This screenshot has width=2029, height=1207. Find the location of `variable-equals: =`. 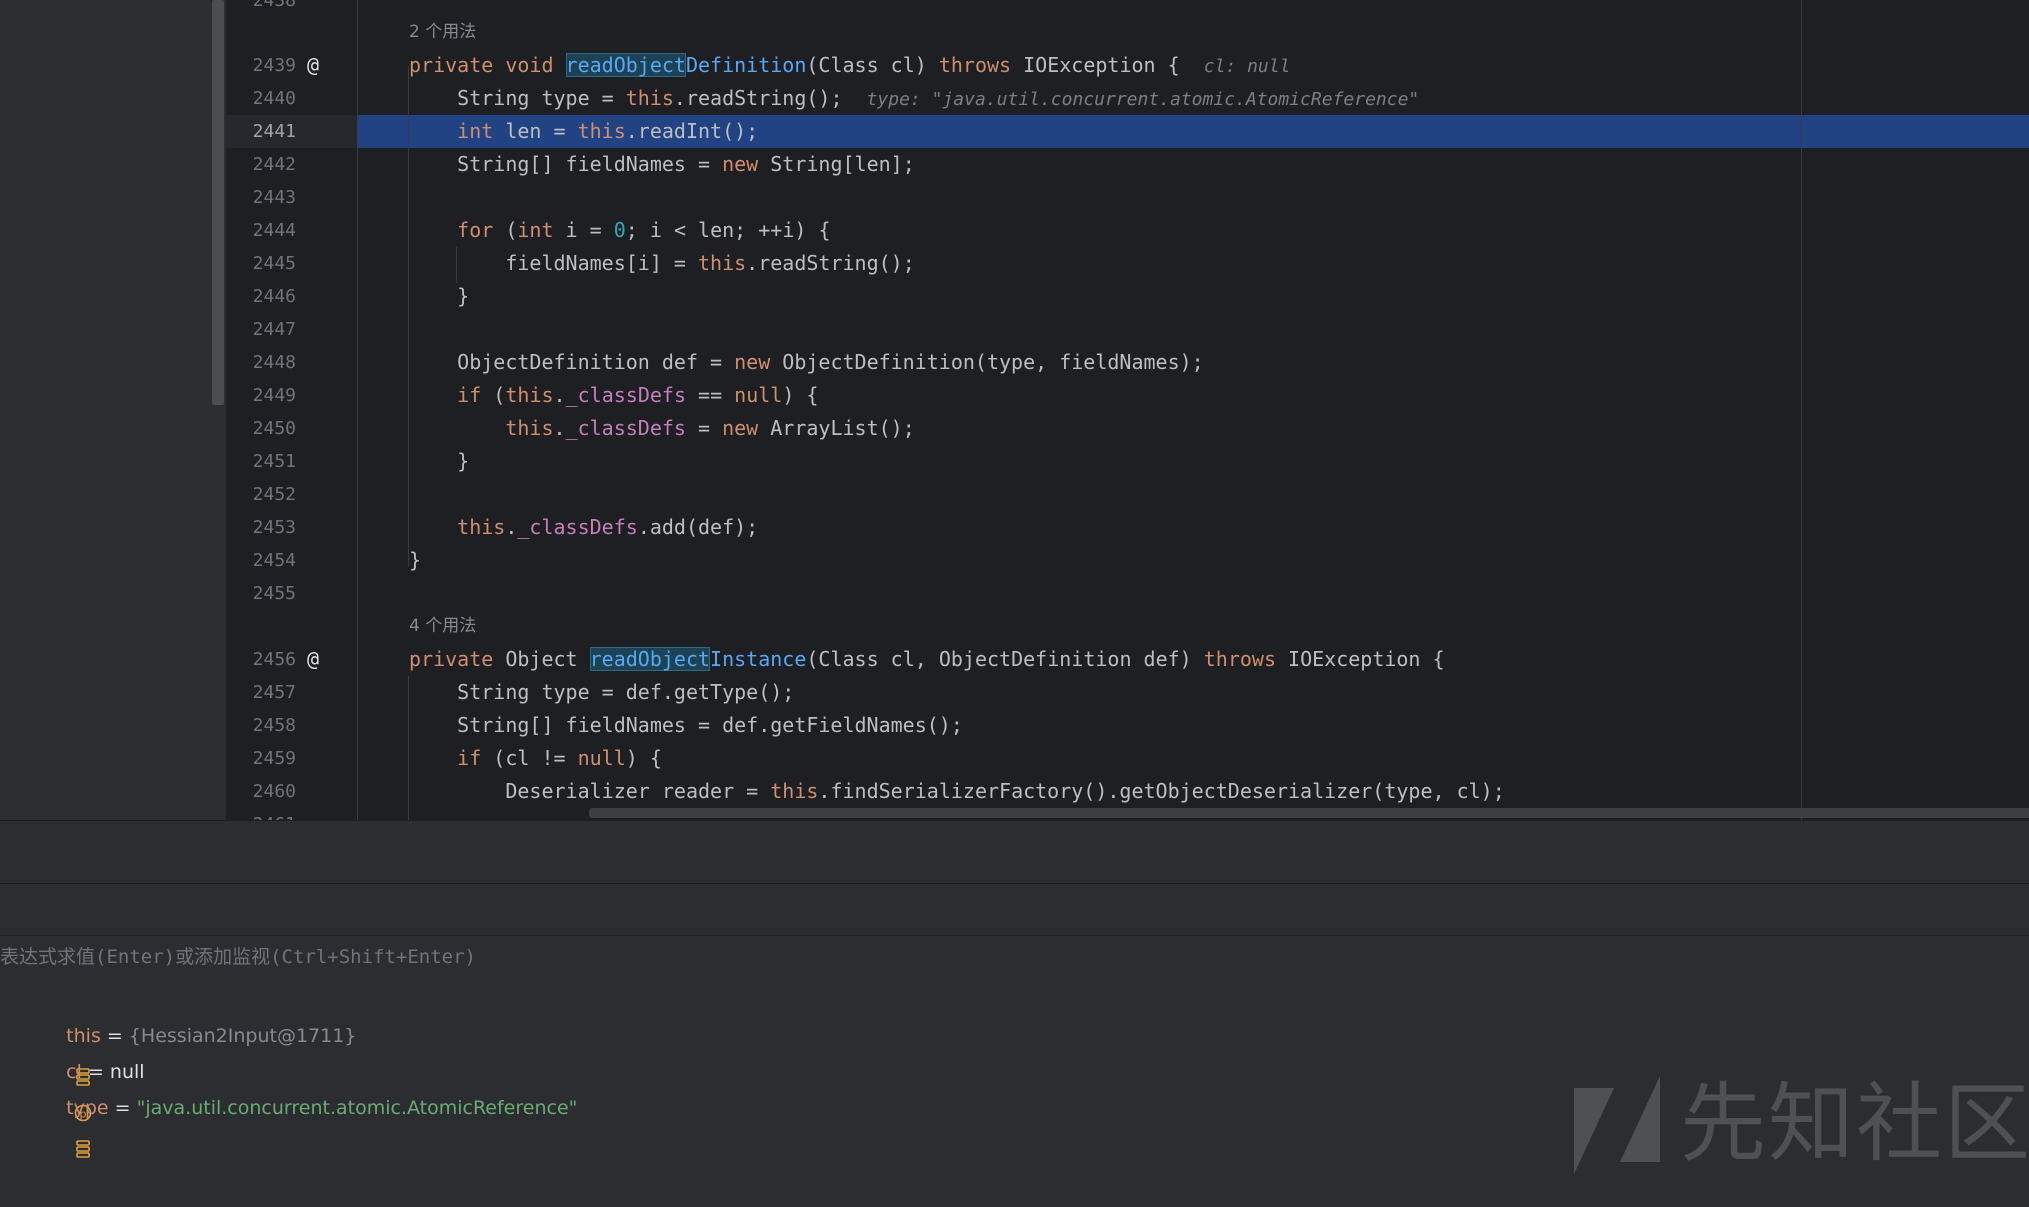

variable-equals: = is located at coordinates (122, 1108).